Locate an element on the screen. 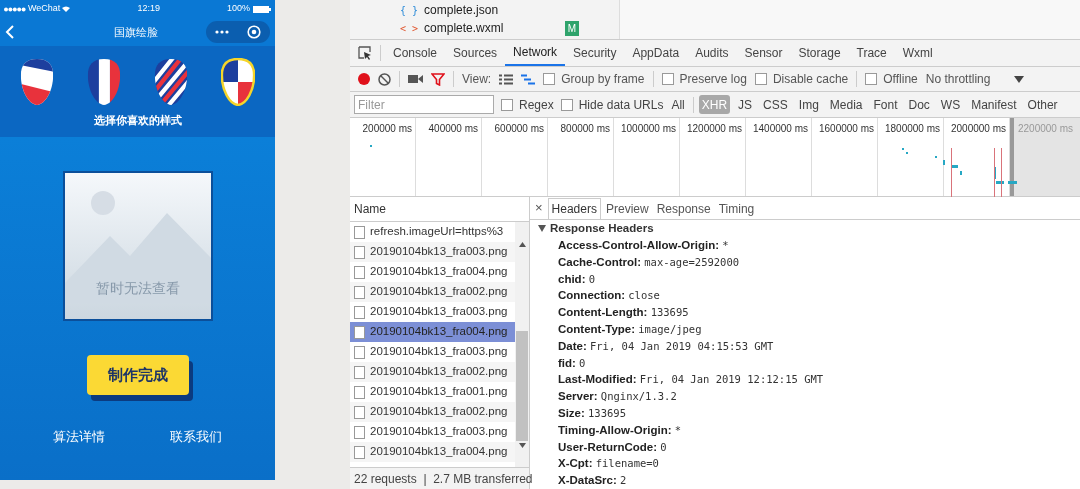 Image resolution: width=1080 pixels, height=489 pixels. type-filter: WS is located at coordinates (950, 104).